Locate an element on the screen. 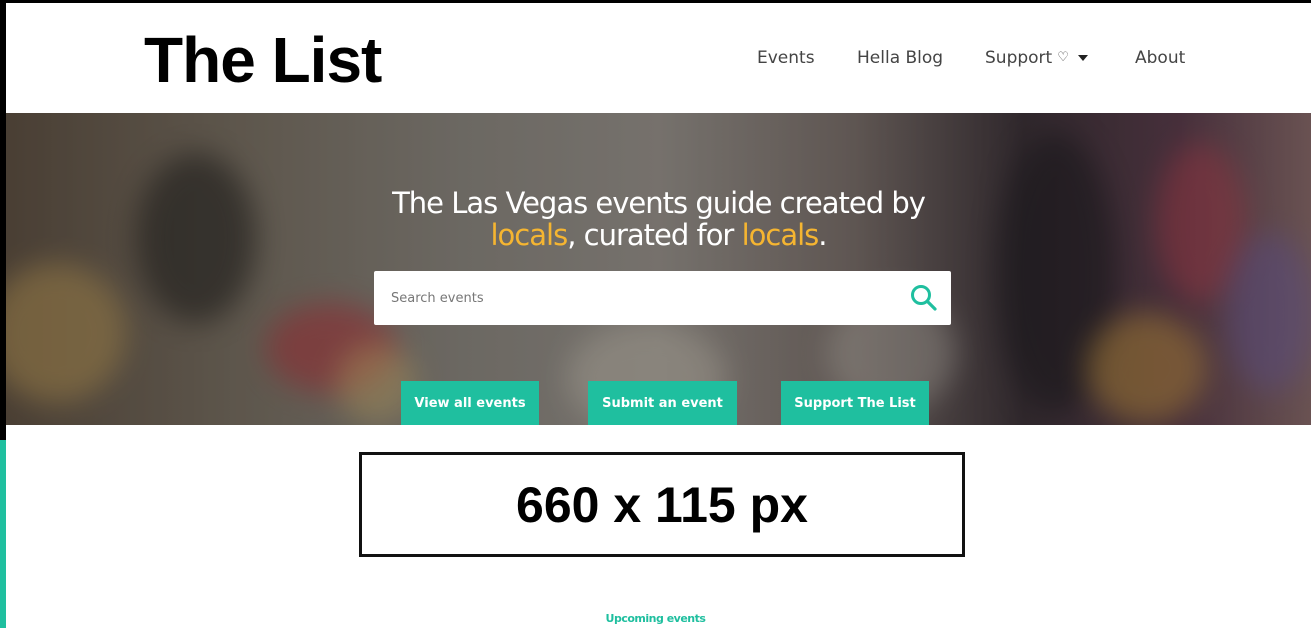 Image resolution: width=1311 pixels, height=628 pixels. nav-link-blog: Hella Blog is located at coordinates (900, 58).